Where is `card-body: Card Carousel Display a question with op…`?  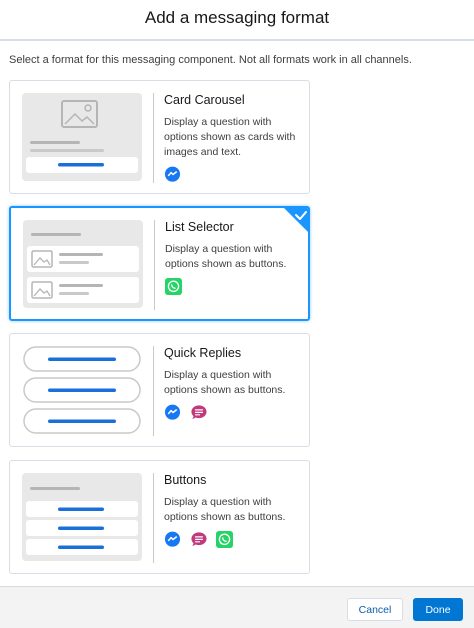
card-body: Card Carousel Display a question with op… is located at coordinates (235, 138).